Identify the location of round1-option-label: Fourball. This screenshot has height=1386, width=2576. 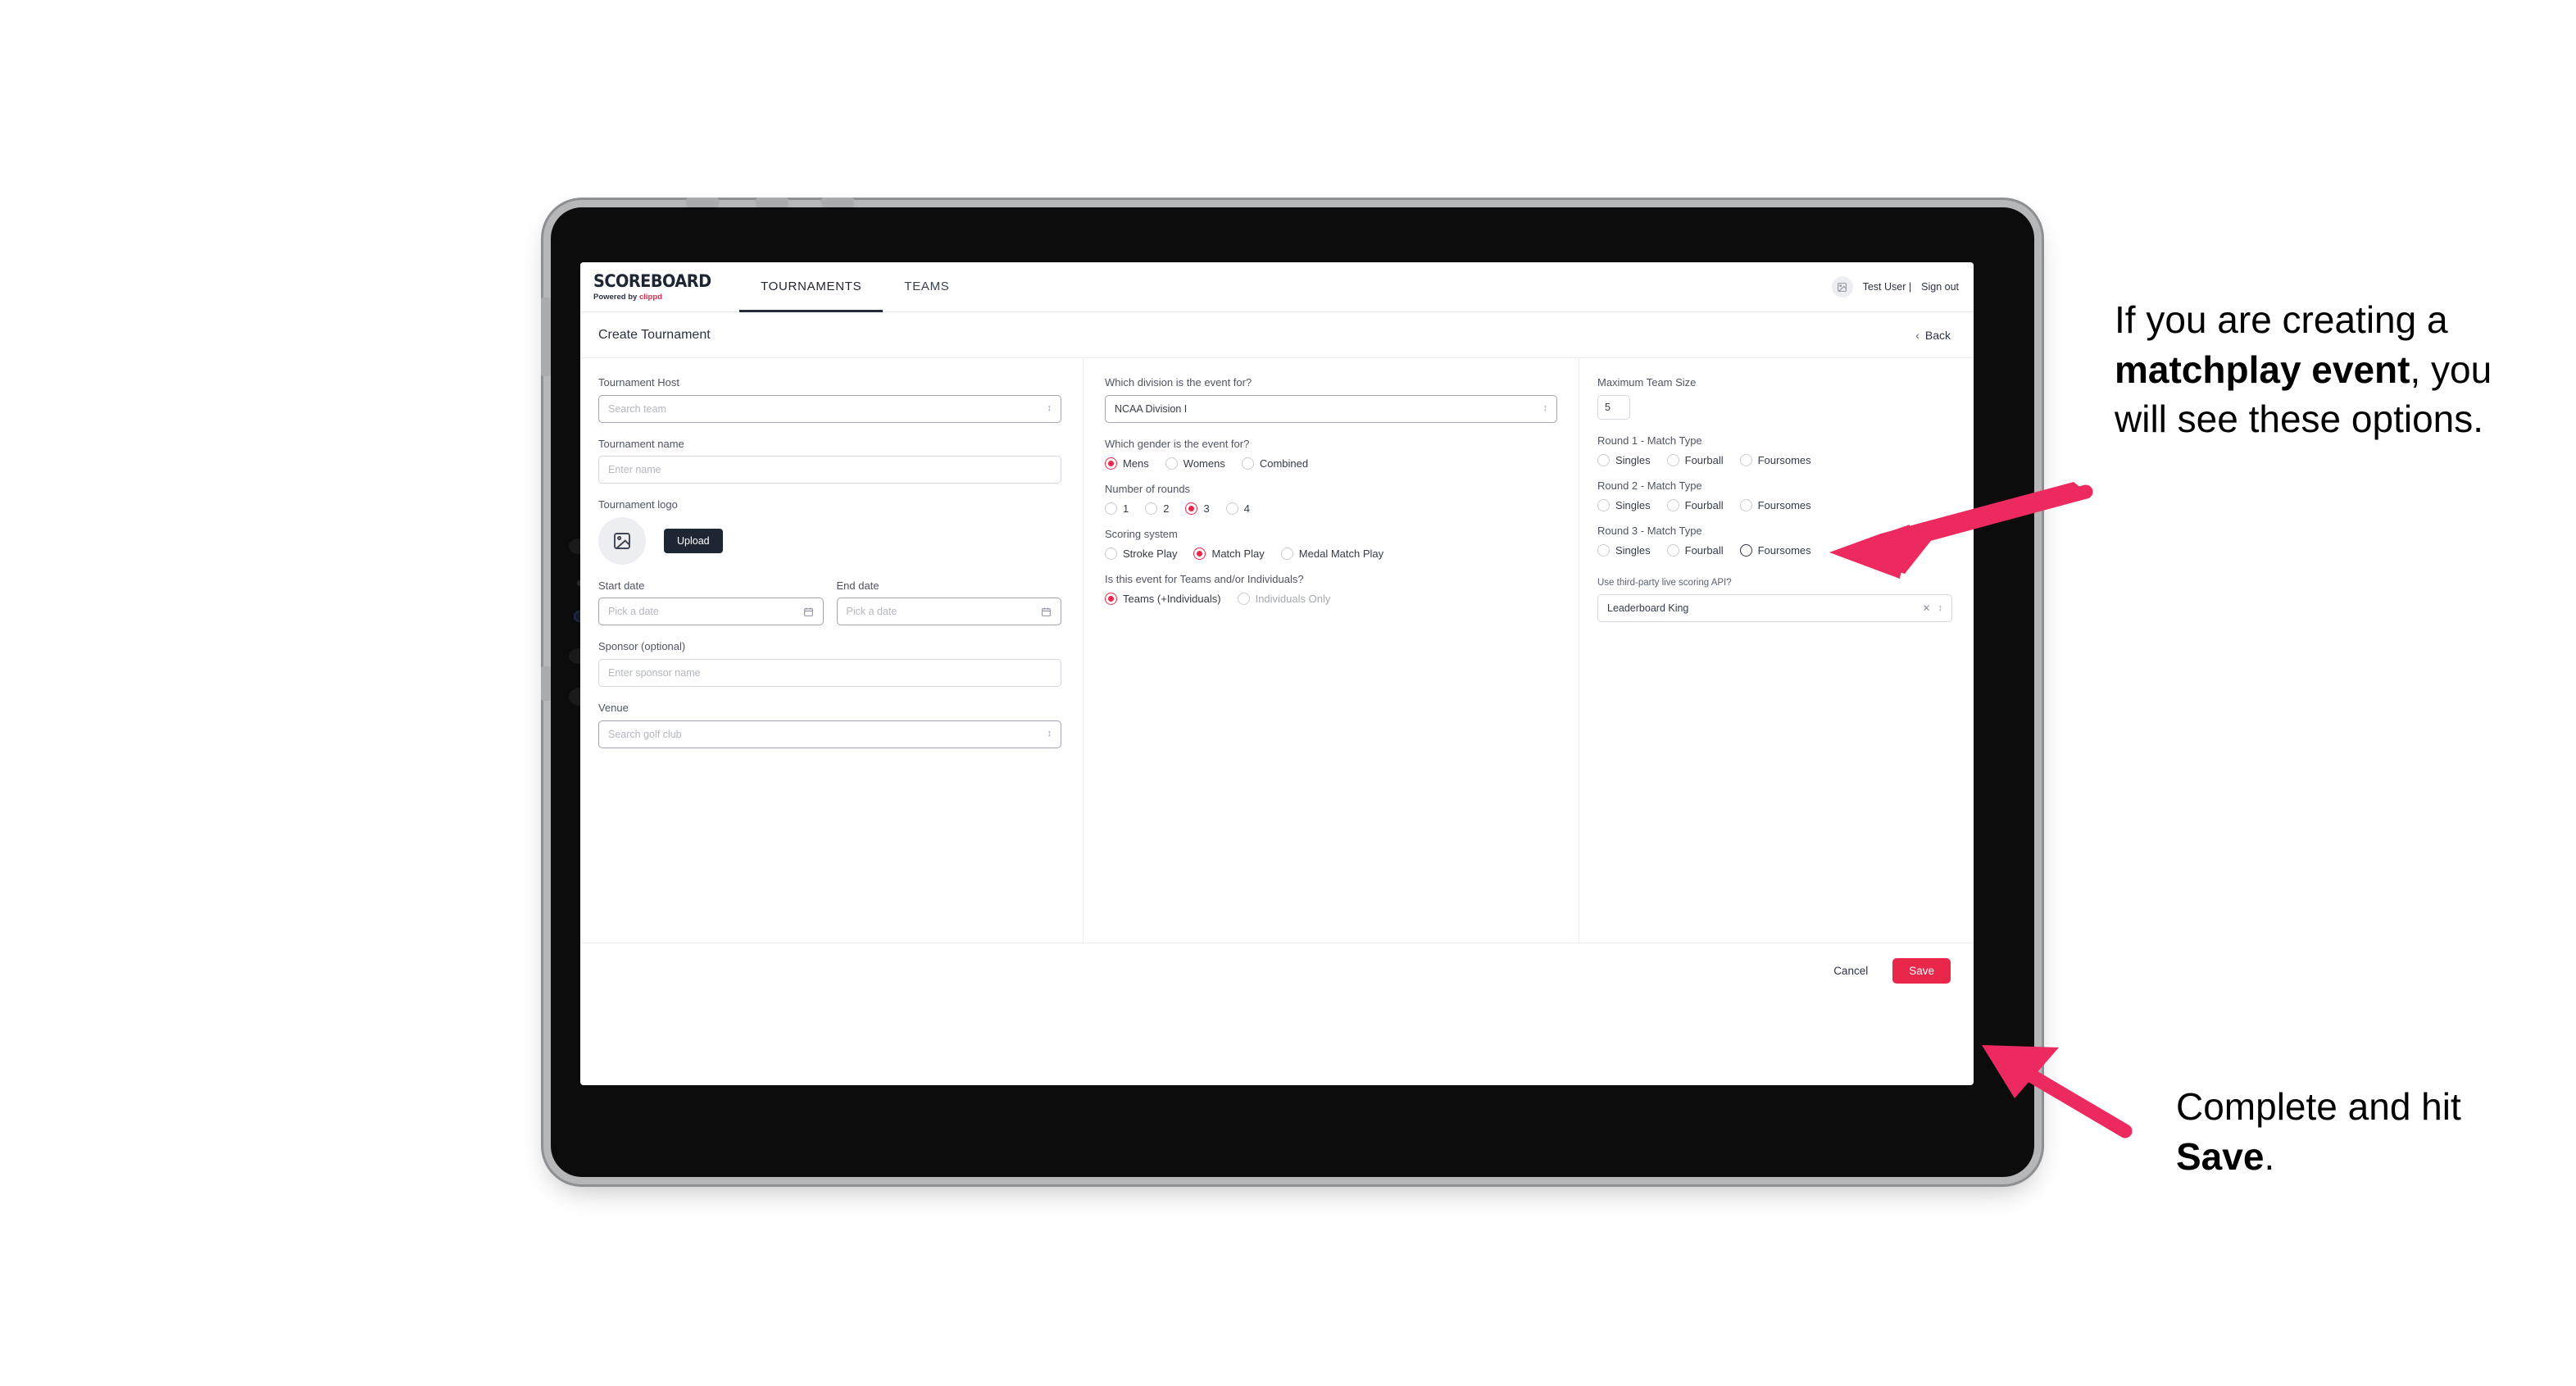
(1704, 460).